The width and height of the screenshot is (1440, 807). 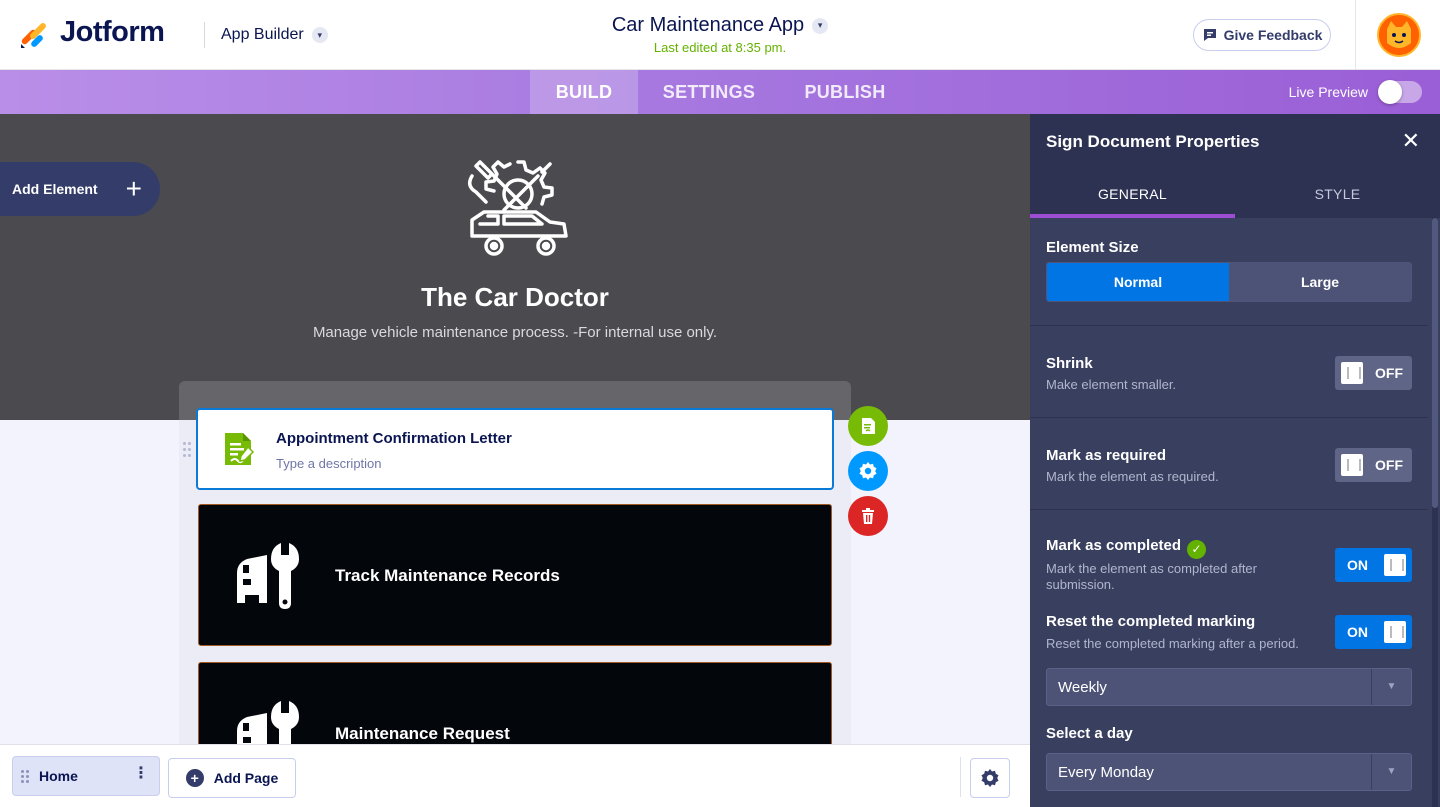 What do you see at coordinates (1229, 372) in the screenshot?
I see `shrink-section: Shrink Make element smaller. OFF` at bounding box center [1229, 372].